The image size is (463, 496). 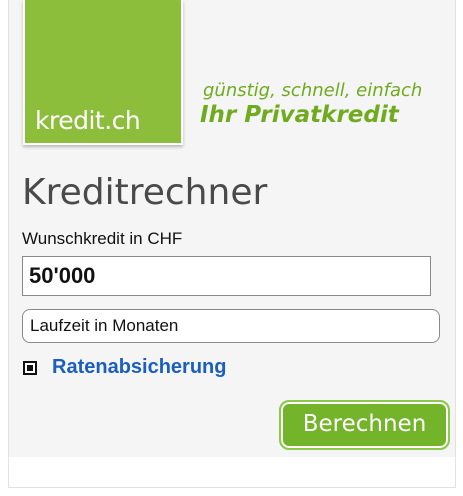 What do you see at coordinates (364, 425) in the screenshot?
I see `calculate-button: Berechnen` at bounding box center [364, 425].